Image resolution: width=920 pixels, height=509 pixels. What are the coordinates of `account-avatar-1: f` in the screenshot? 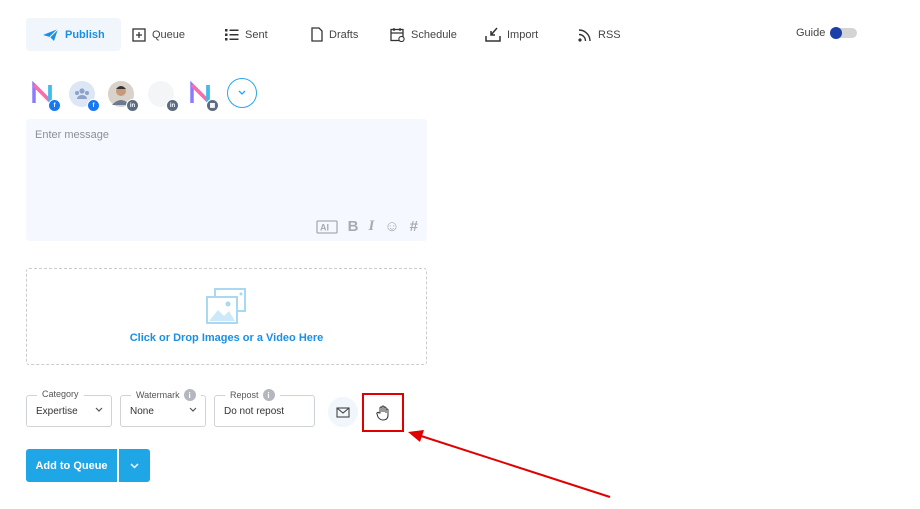 It's located at (45, 96).